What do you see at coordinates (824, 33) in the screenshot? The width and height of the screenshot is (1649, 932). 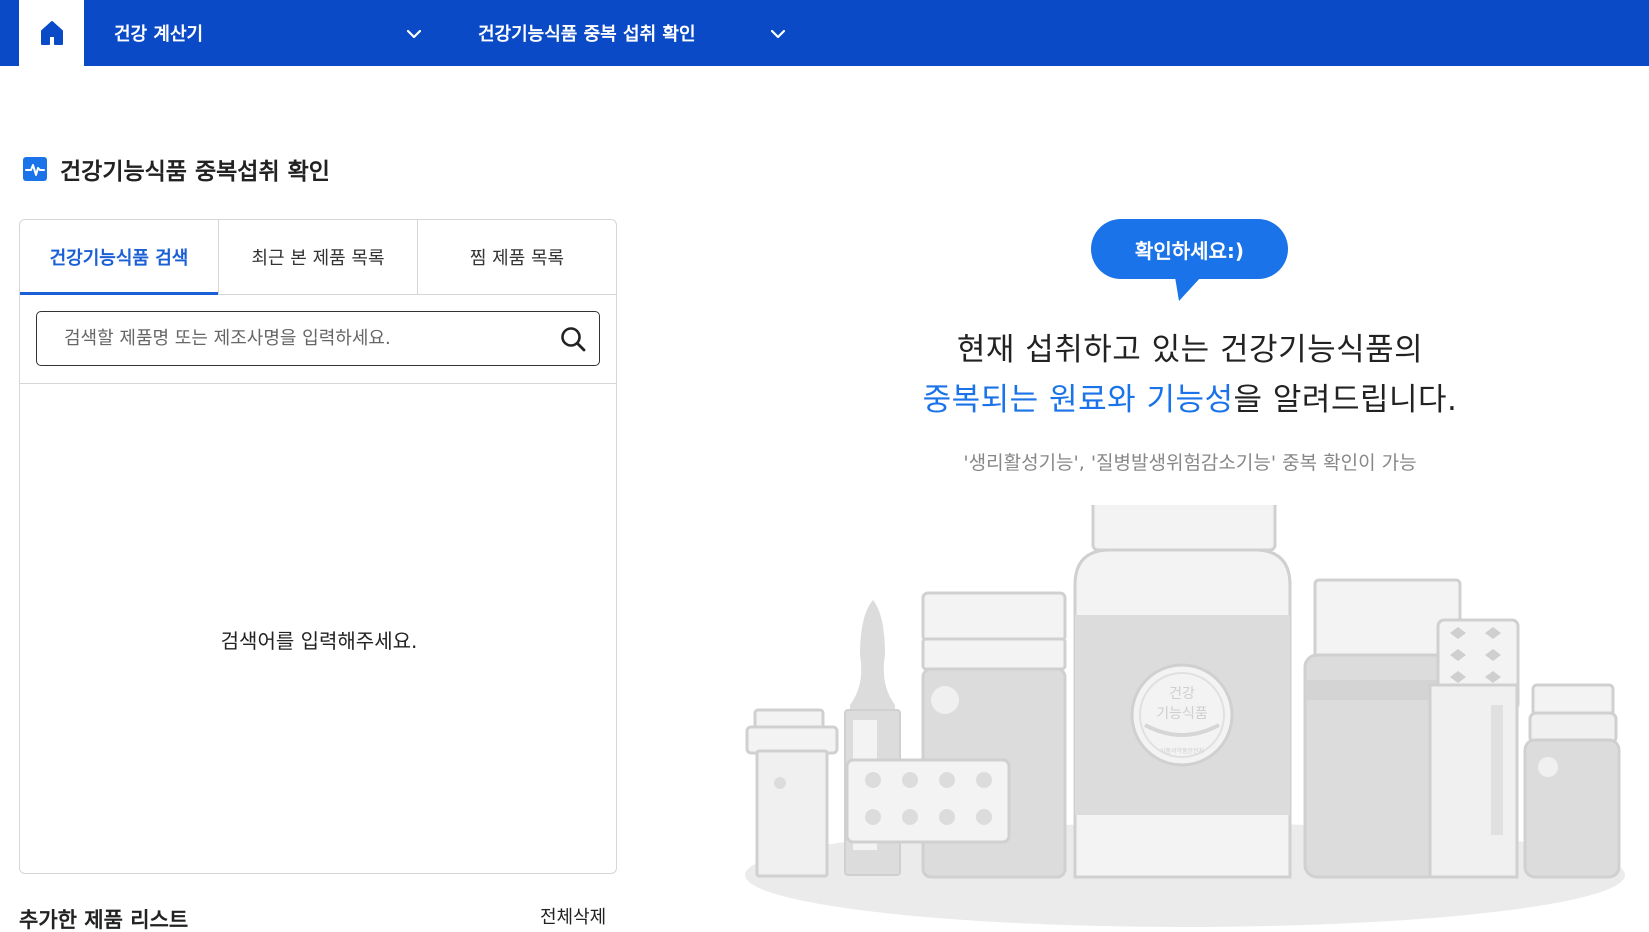 I see `top-nav: 건강 계산기 건강기능식품 중복 섭취 확인` at bounding box center [824, 33].